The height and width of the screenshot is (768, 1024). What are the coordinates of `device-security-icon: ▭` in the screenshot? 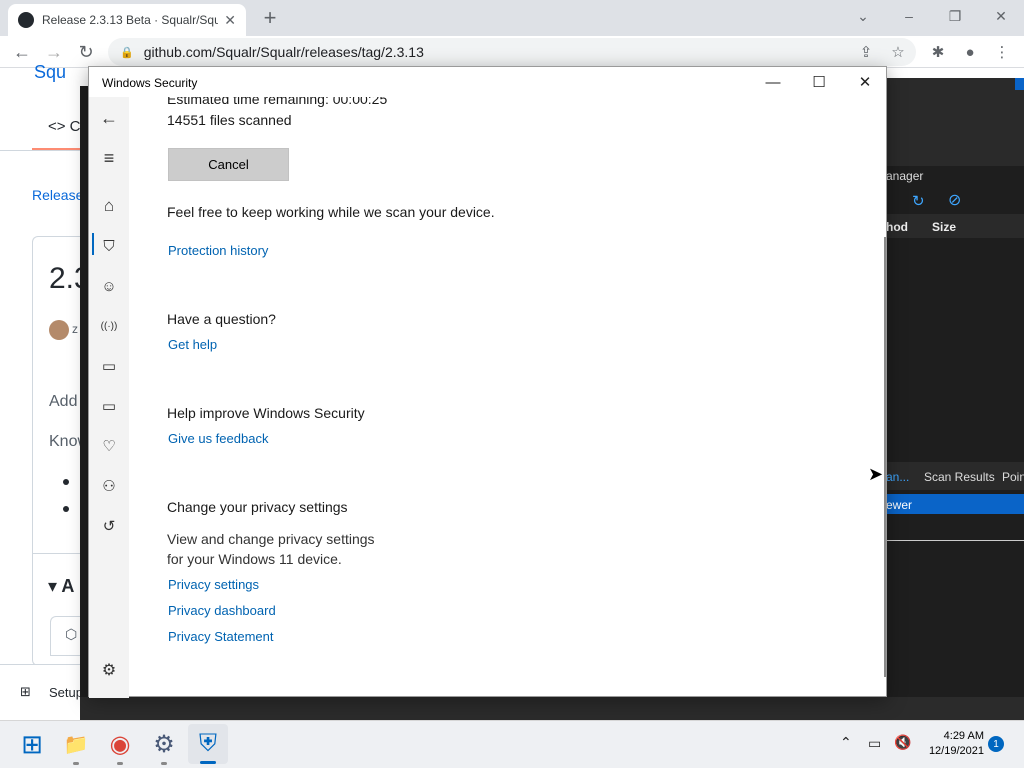 It's located at (109, 406).